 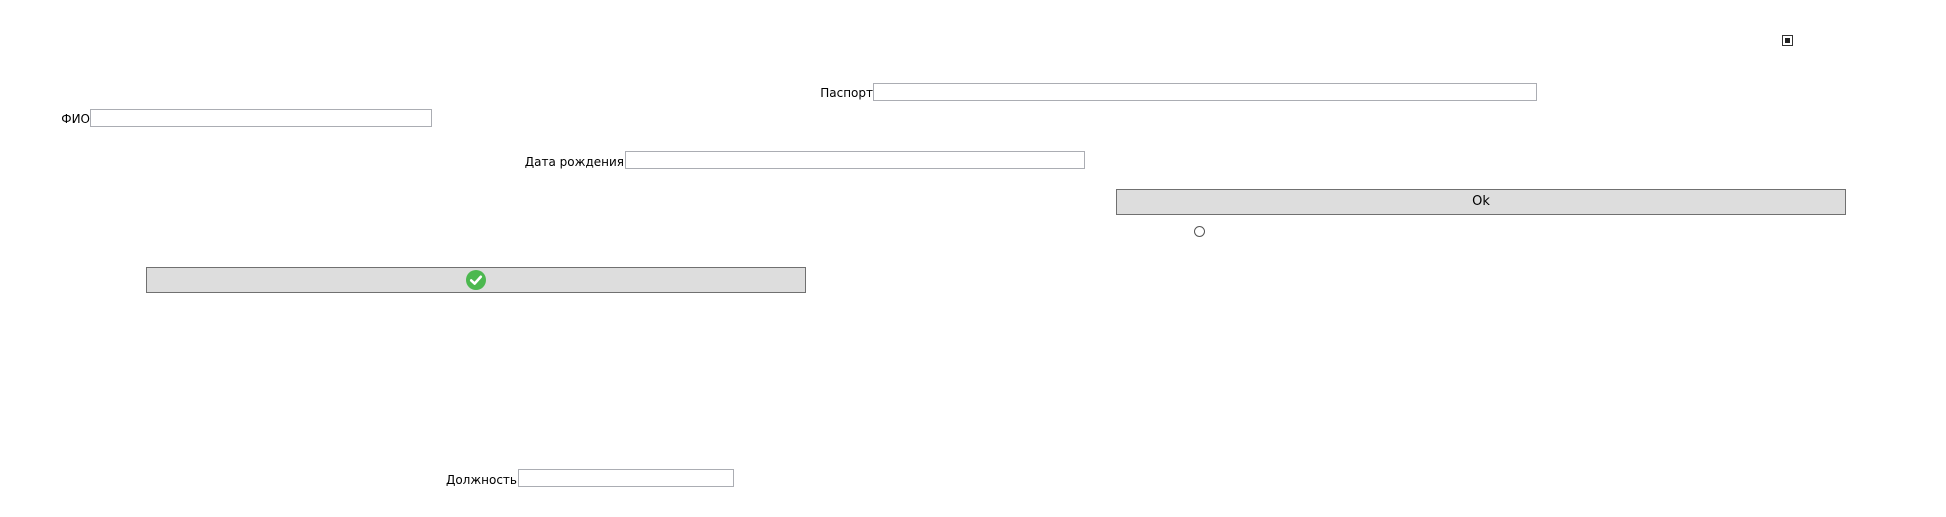 What do you see at coordinates (846, 93) in the screenshot?
I see `passport-label: Паспорт` at bounding box center [846, 93].